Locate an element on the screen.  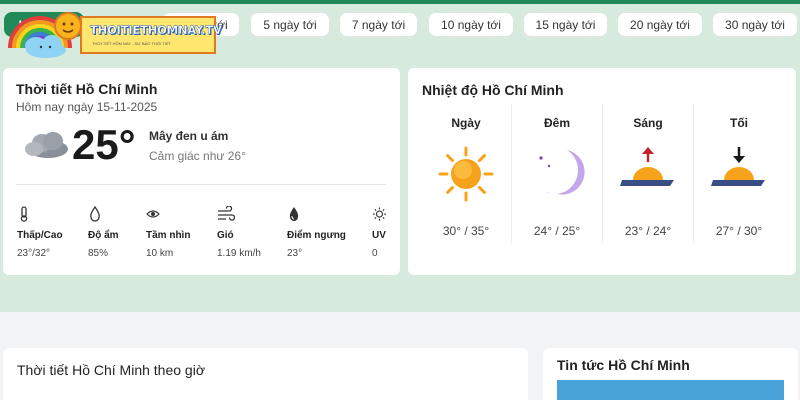
temperature-card-title: Nhiệt độ Hồ Chí Minh is located at coordinates (493, 90).